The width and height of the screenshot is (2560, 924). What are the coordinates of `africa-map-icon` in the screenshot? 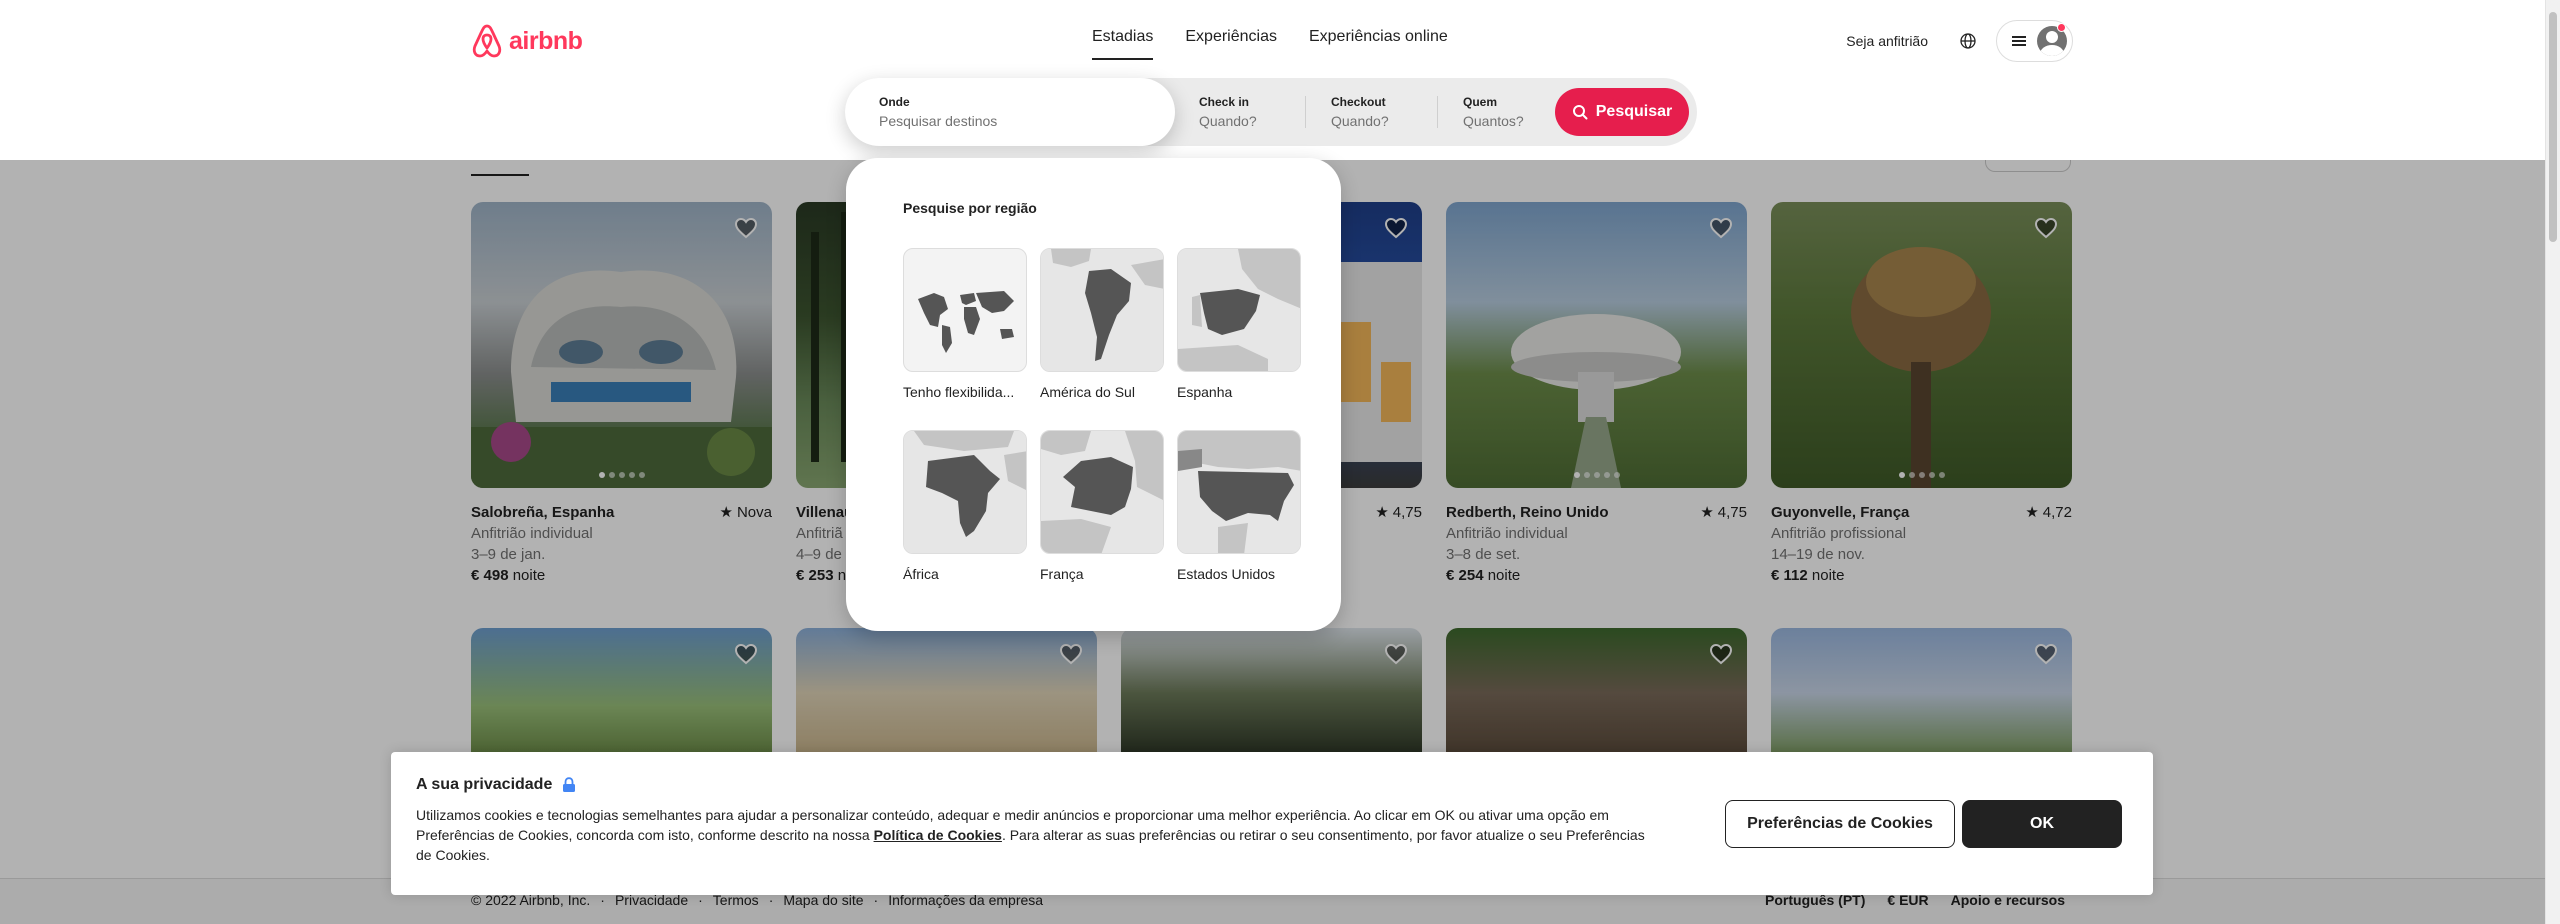 It's located at (965, 492).